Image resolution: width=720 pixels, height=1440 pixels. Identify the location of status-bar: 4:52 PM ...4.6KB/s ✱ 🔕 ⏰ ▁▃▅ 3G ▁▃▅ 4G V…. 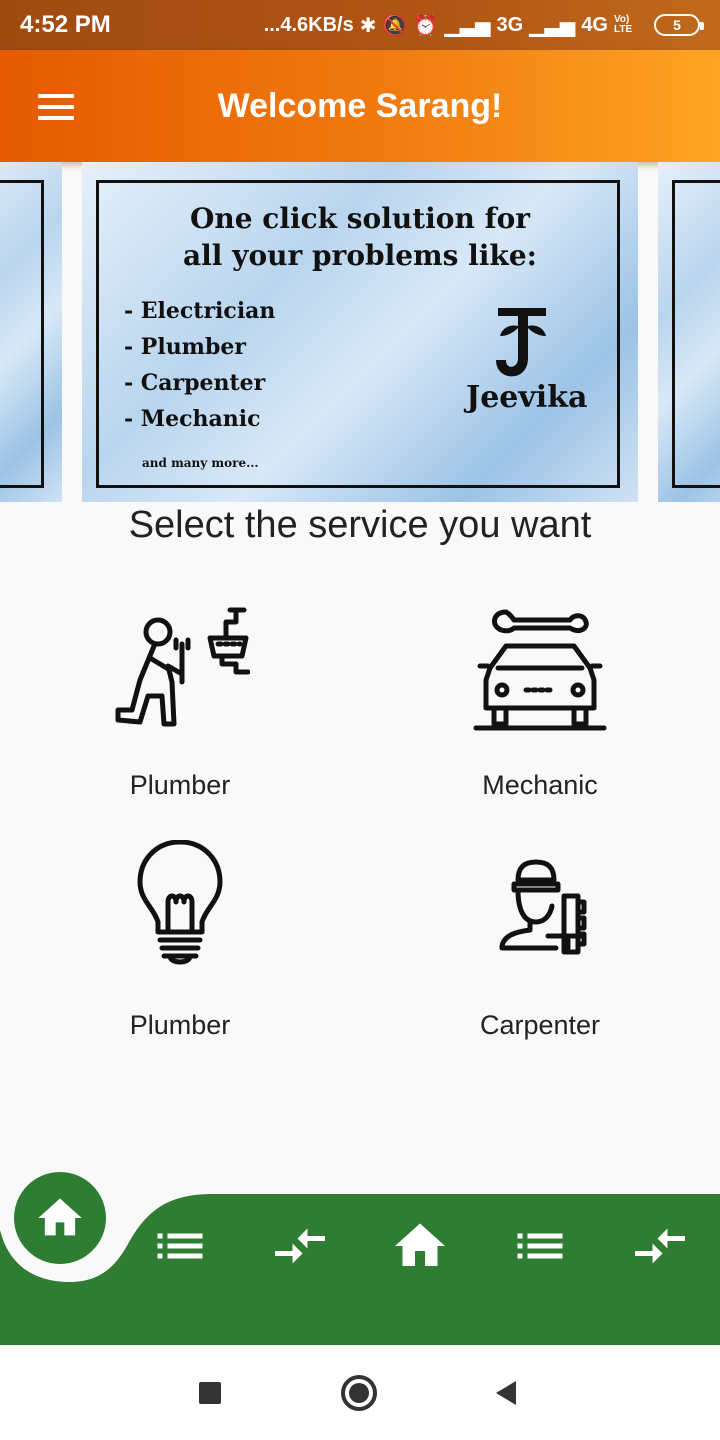
(360, 25).